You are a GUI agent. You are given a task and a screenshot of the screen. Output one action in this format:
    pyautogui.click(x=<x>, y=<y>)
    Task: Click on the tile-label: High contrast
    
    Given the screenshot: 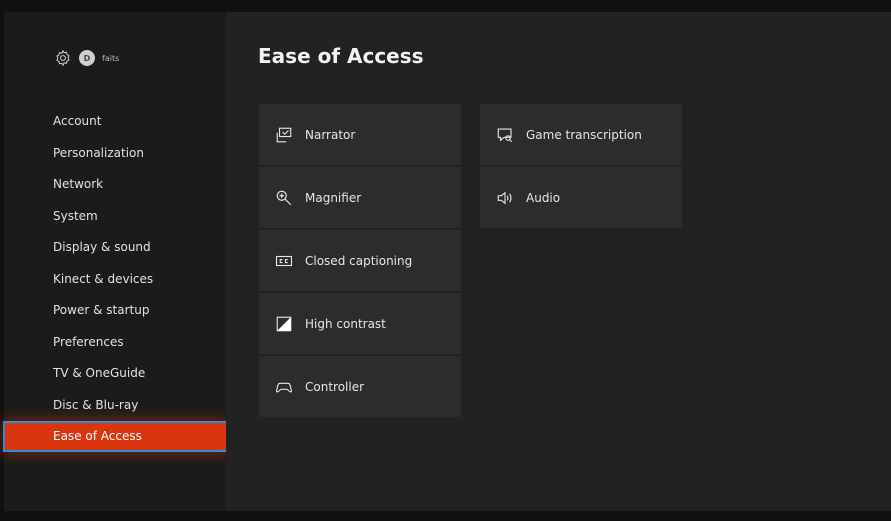 What is the action you would take?
    pyautogui.click(x=345, y=323)
    